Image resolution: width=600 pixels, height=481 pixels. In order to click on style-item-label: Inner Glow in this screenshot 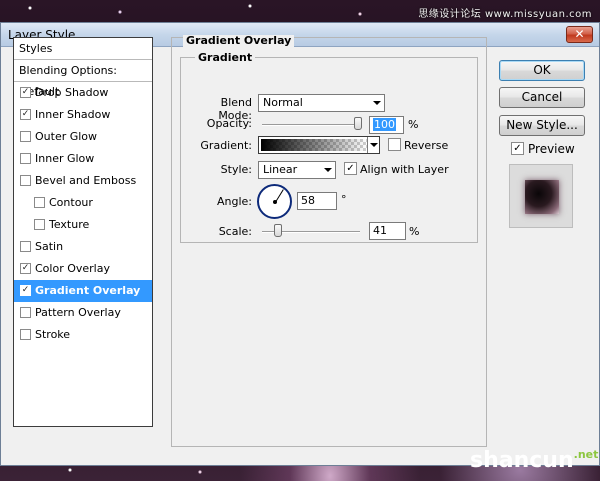, I will do `click(65, 158)`.